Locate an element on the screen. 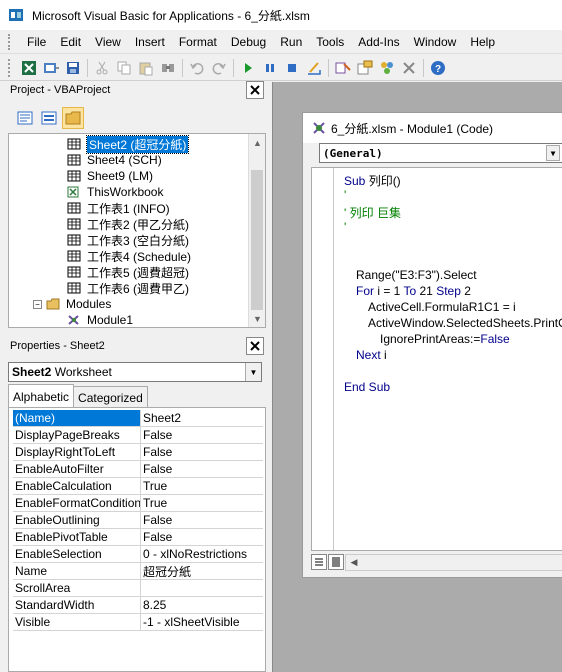  project-panel-close-button is located at coordinates (255, 90).